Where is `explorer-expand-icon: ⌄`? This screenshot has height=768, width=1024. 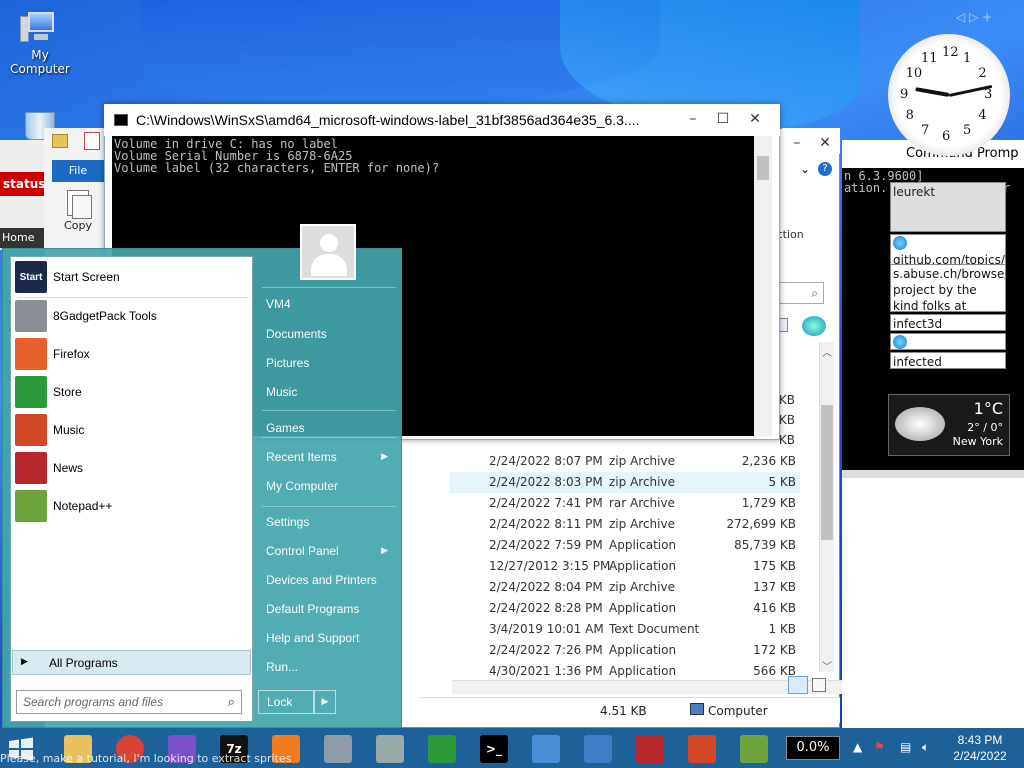
explorer-expand-icon: ⌄ is located at coordinates (805, 169).